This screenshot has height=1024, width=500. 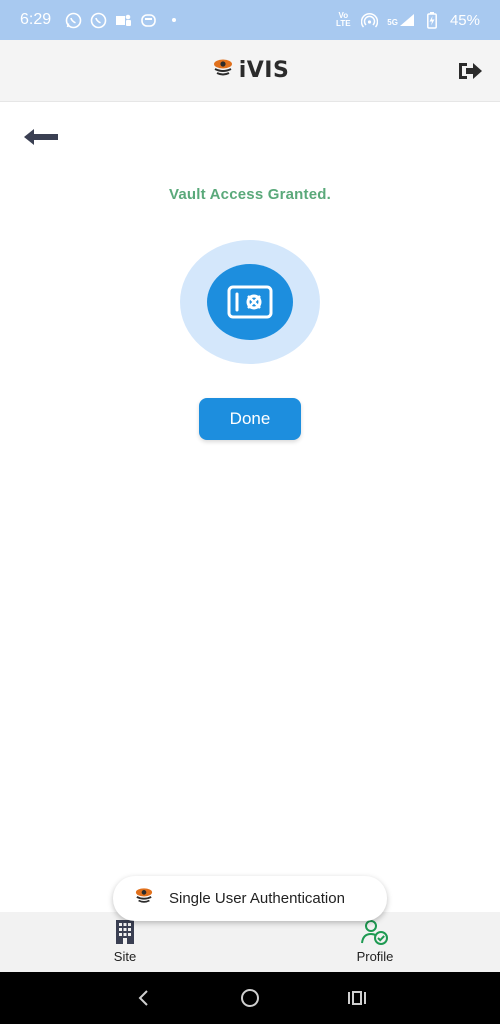 What do you see at coordinates (464, 20) in the screenshot?
I see `battery-level: 45%` at bounding box center [464, 20].